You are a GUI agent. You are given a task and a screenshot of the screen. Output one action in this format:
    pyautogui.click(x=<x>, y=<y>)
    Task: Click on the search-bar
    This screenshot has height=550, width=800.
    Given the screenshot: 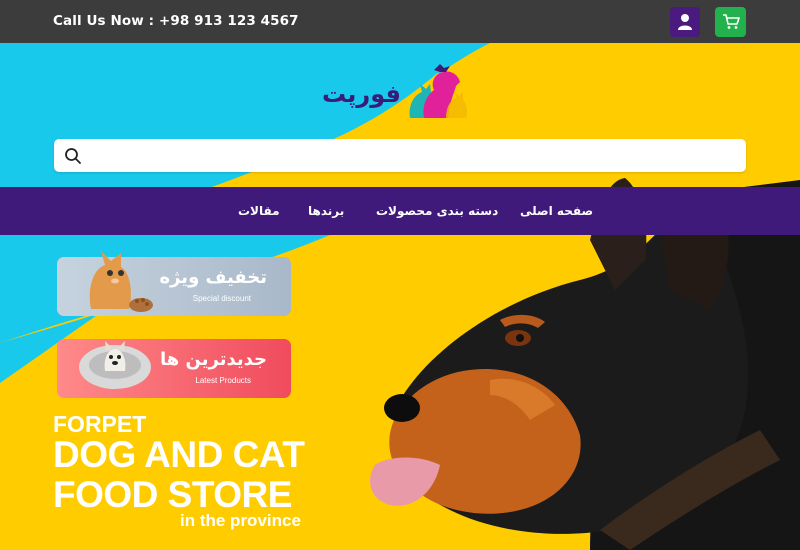 What is the action you would take?
    pyautogui.click(x=400, y=155)
    